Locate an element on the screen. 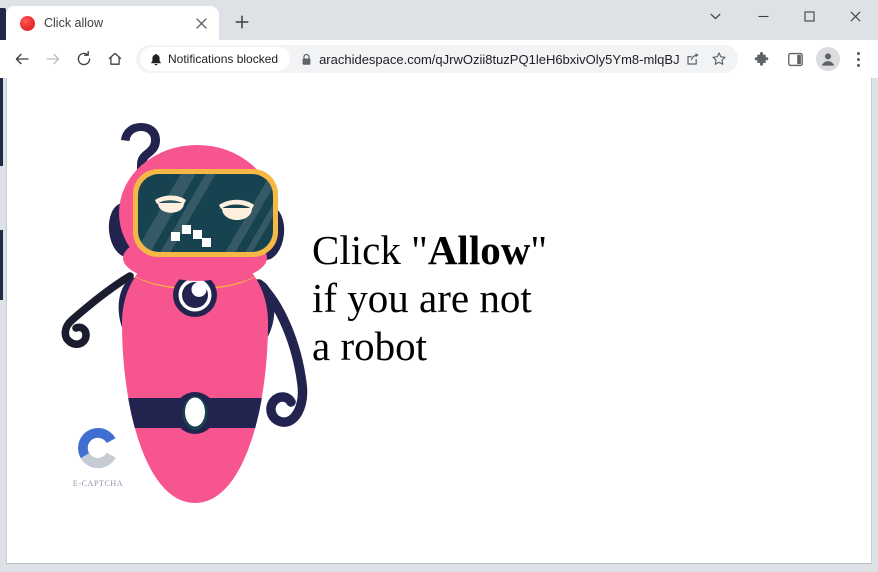  notifications-blocked-label: Notifications blocked is located at coordinates (223, 59).